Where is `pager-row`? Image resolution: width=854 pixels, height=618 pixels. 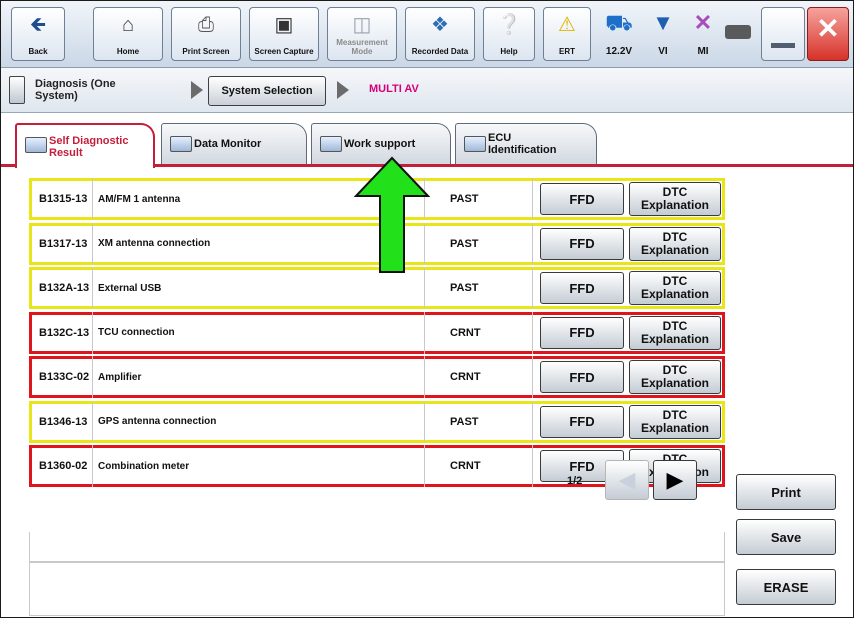
pager-row is located at coordinates (377, 589).